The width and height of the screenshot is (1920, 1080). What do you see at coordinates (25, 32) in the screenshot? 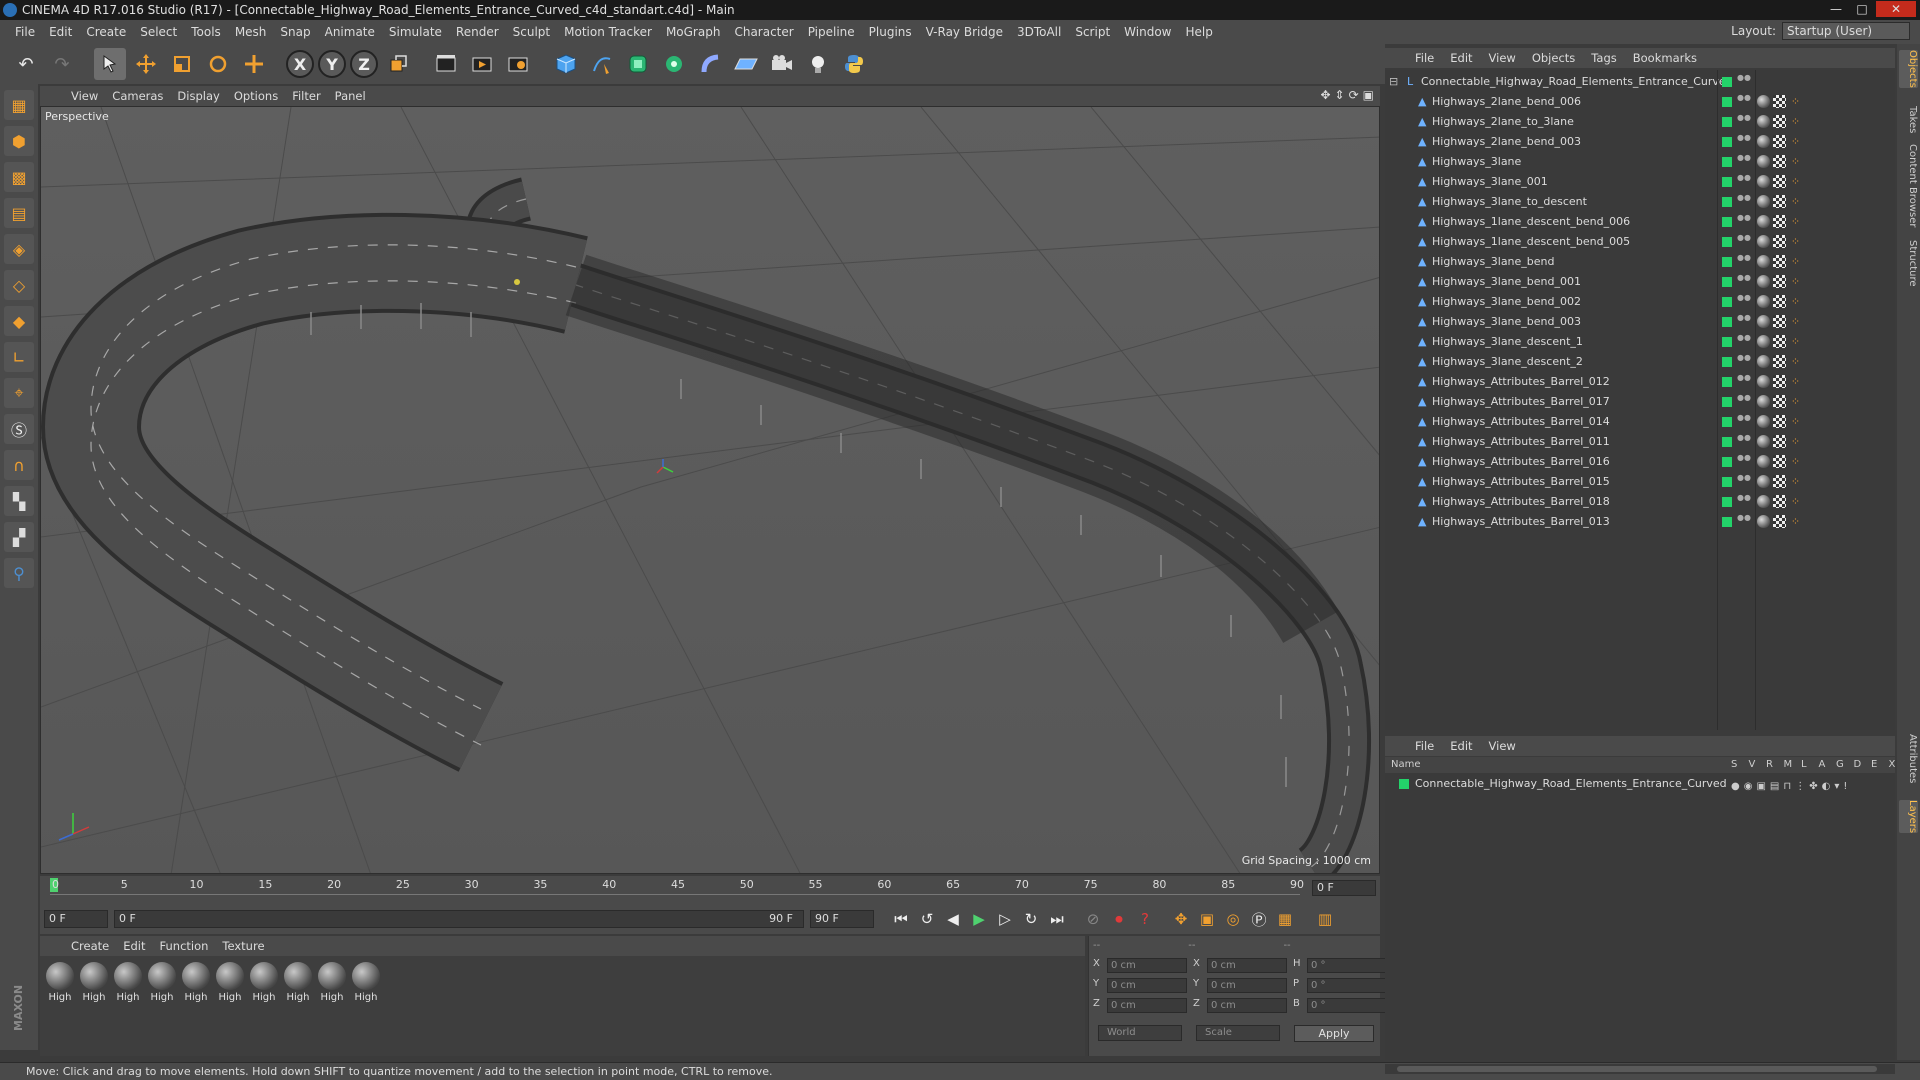
I see `menu-file: File` at bounding box center [25, 32].